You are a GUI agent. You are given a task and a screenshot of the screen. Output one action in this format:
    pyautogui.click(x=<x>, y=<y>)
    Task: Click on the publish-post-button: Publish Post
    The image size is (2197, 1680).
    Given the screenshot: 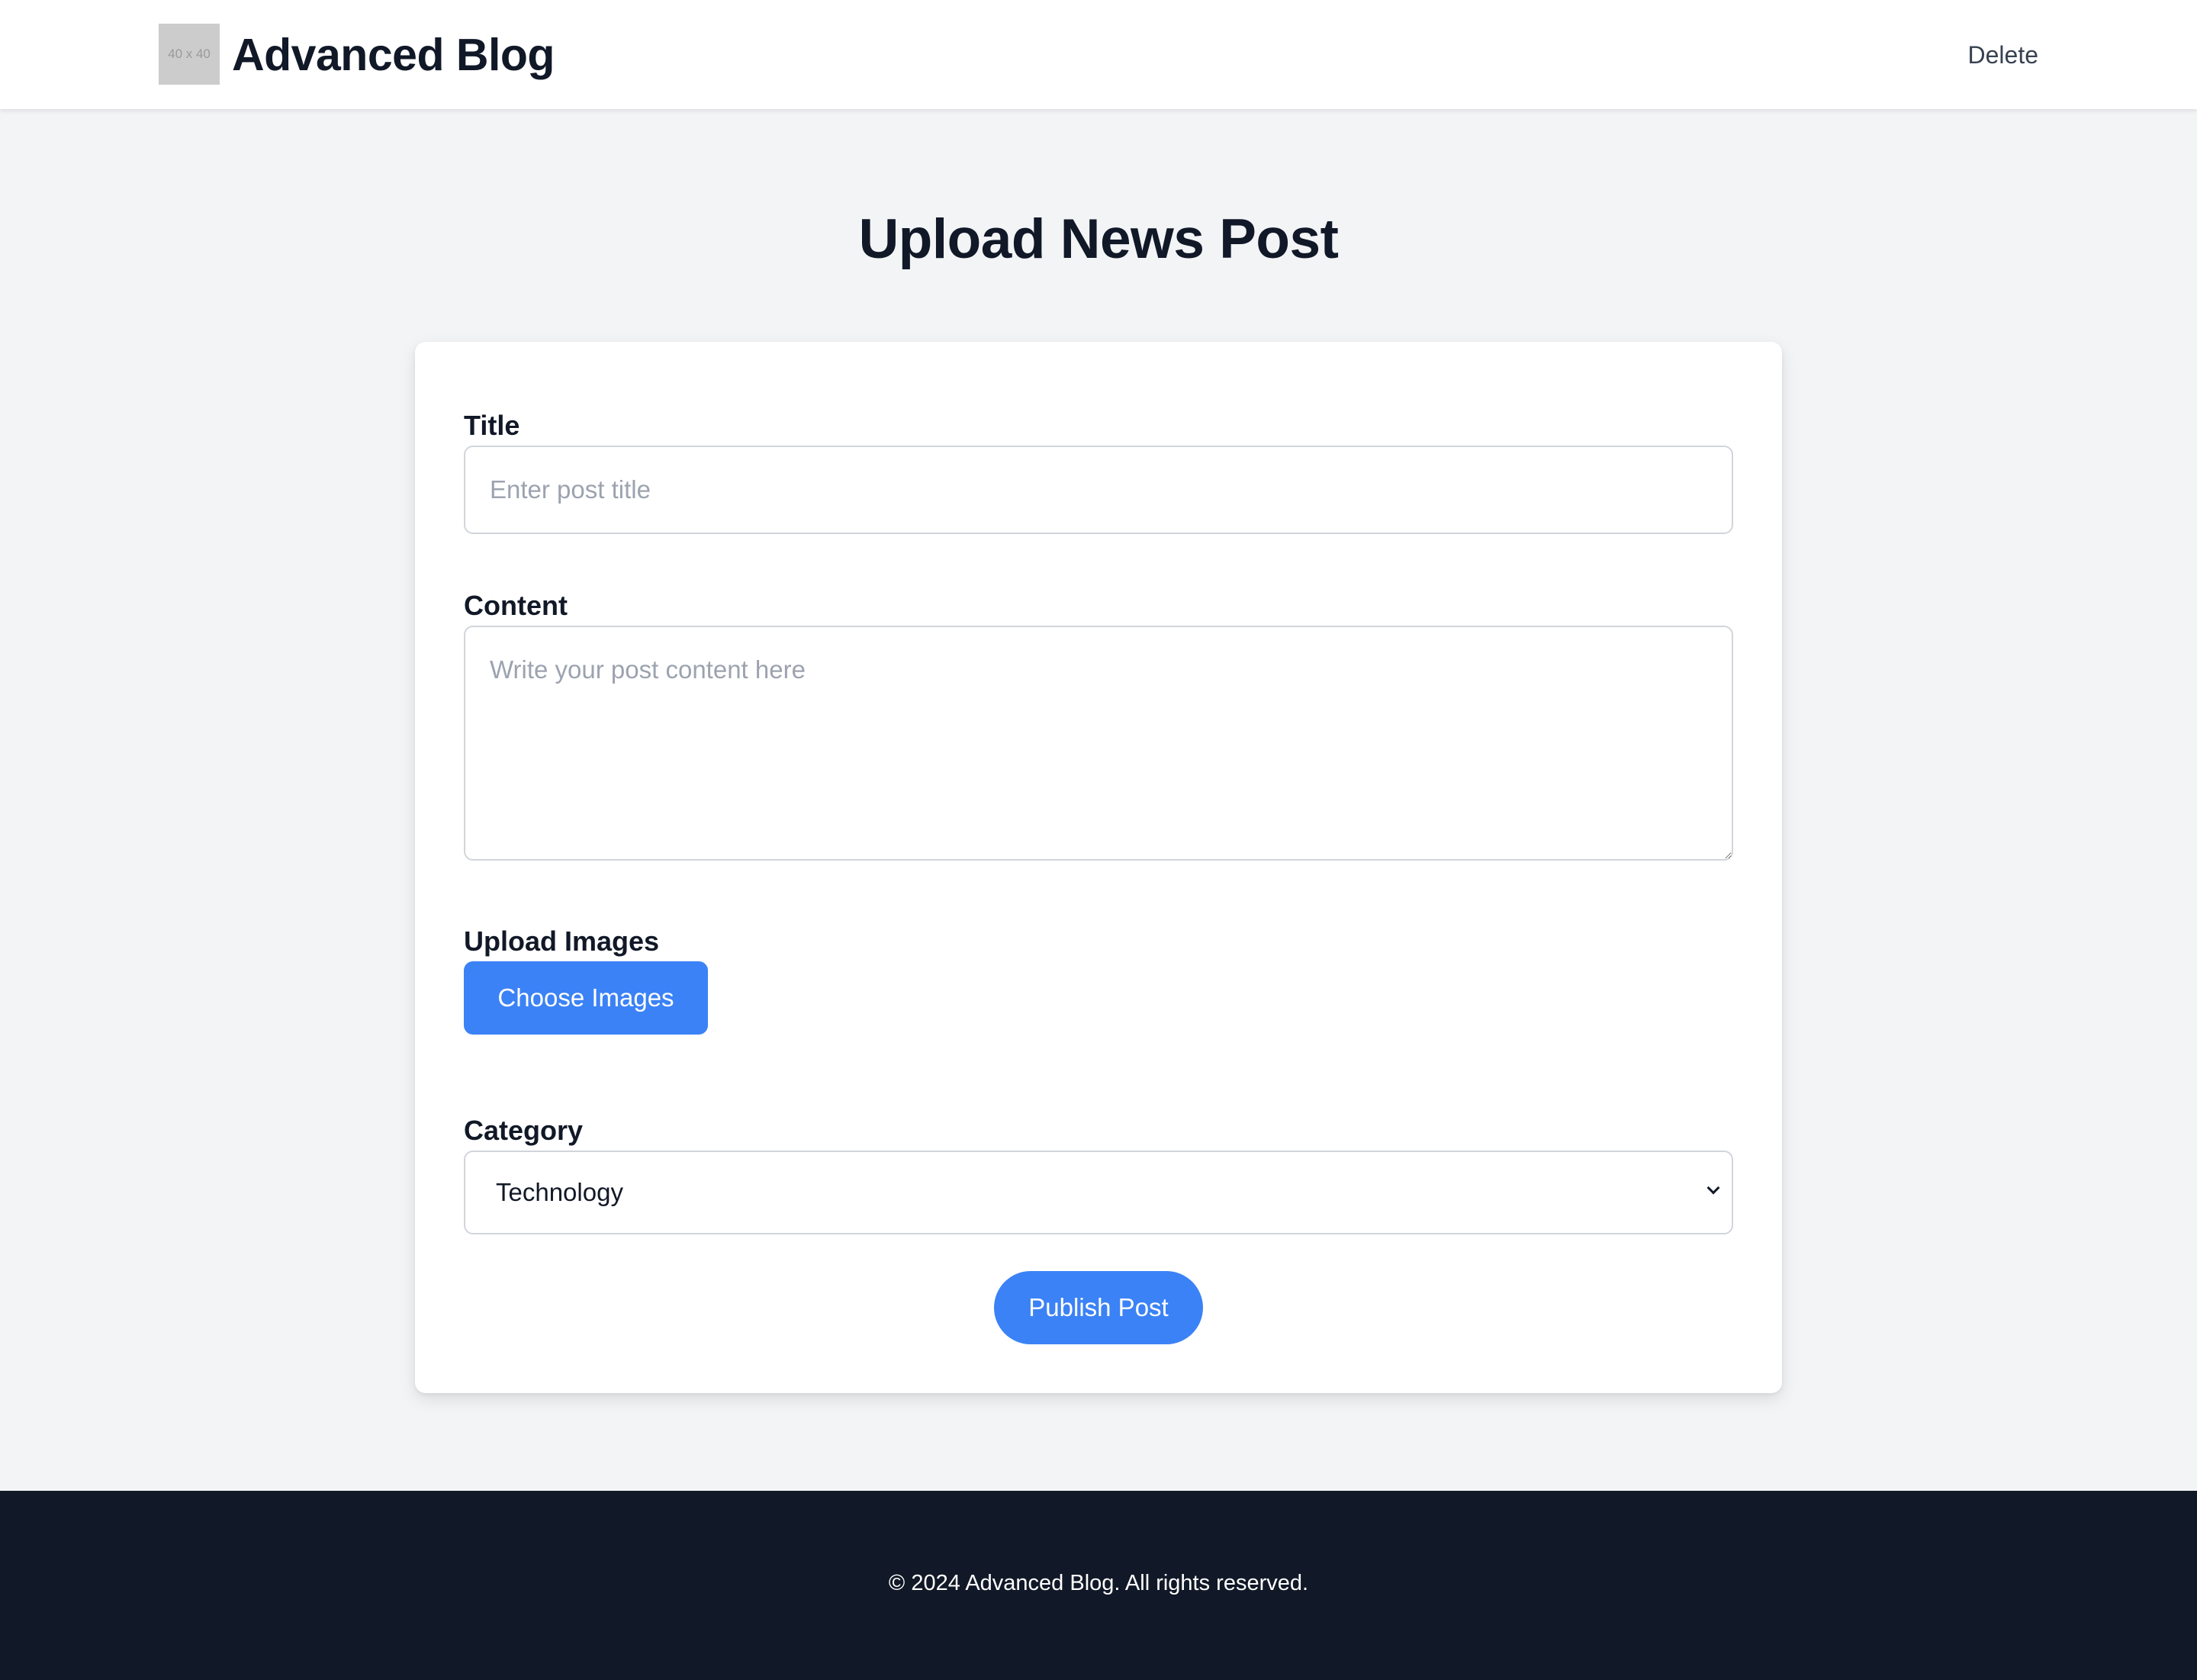 What is the action you would take?
    pyautogui.click(x=1098, y=1308)
    